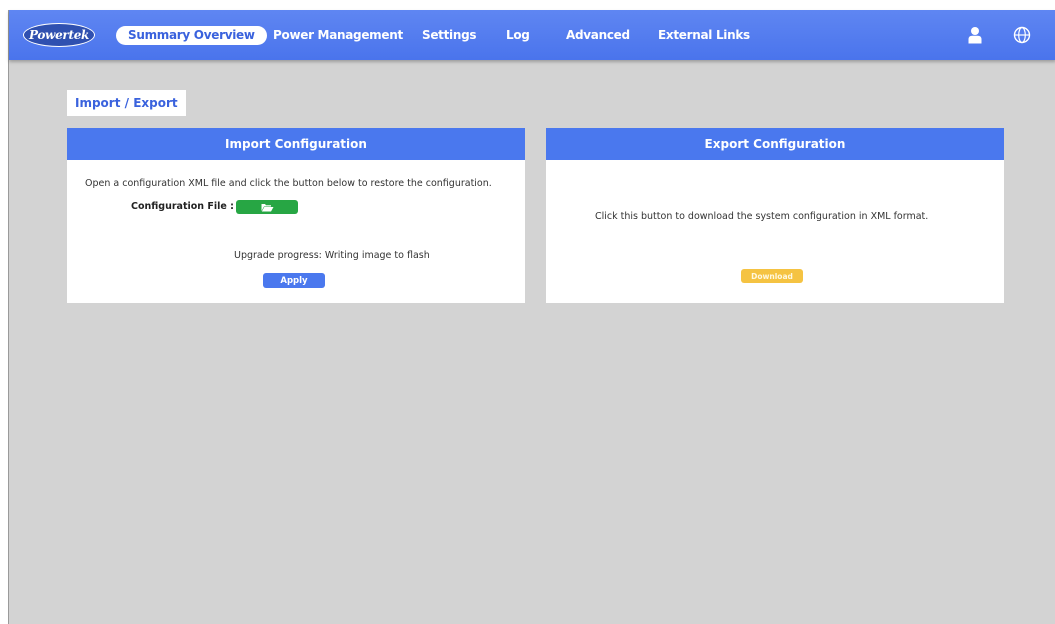 The image size is (1055, 624). I want to click on folder-open-icon, so click(267, 207).